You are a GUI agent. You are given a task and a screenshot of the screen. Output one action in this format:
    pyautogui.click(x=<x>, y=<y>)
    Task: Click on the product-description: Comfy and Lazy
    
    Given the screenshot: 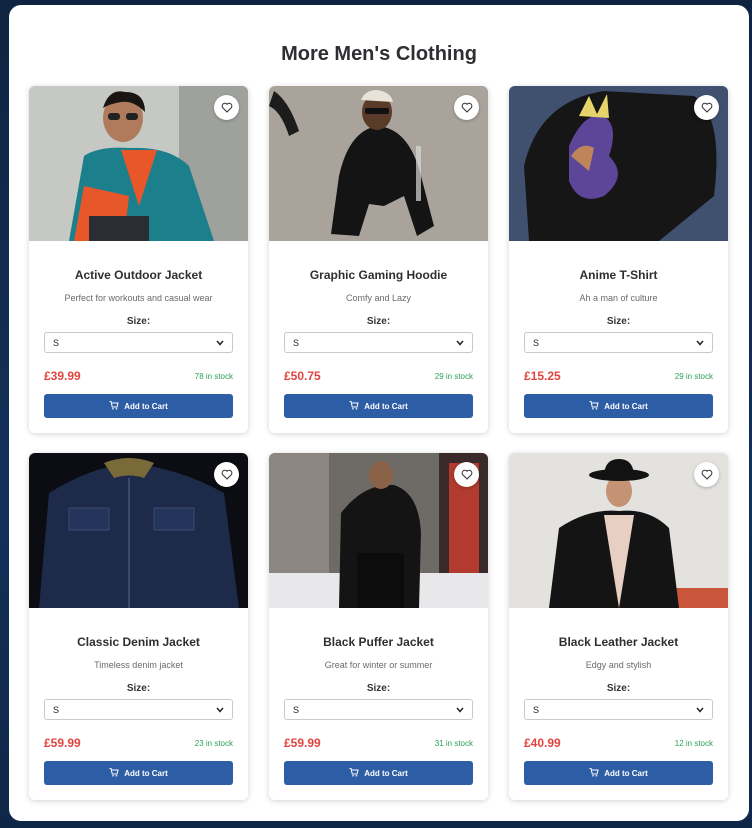 What is the action you would take?
    pyautogui.click(x=378, y=298)
    